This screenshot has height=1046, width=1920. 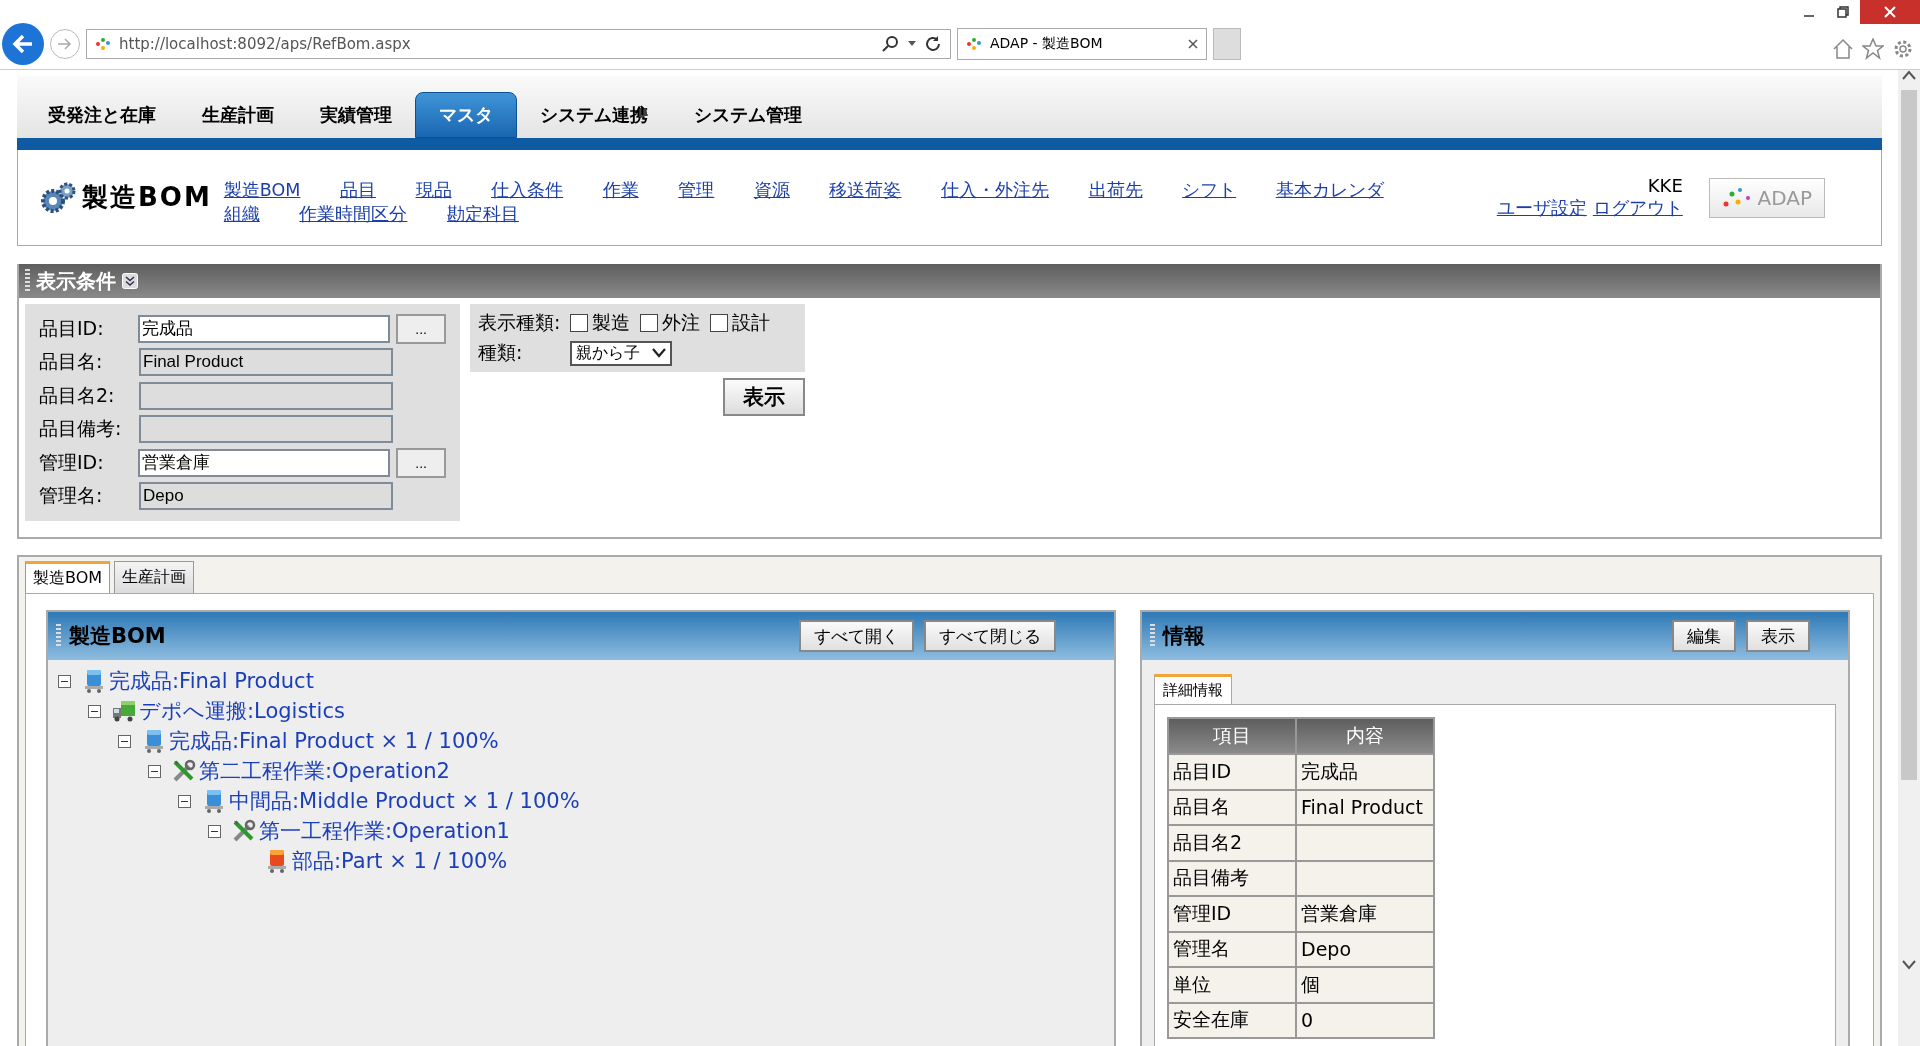 What do you see at coordinates (594, 115) in the screenshot?
I see `nav-tab: システム連携` at bounding box center [594, 115].